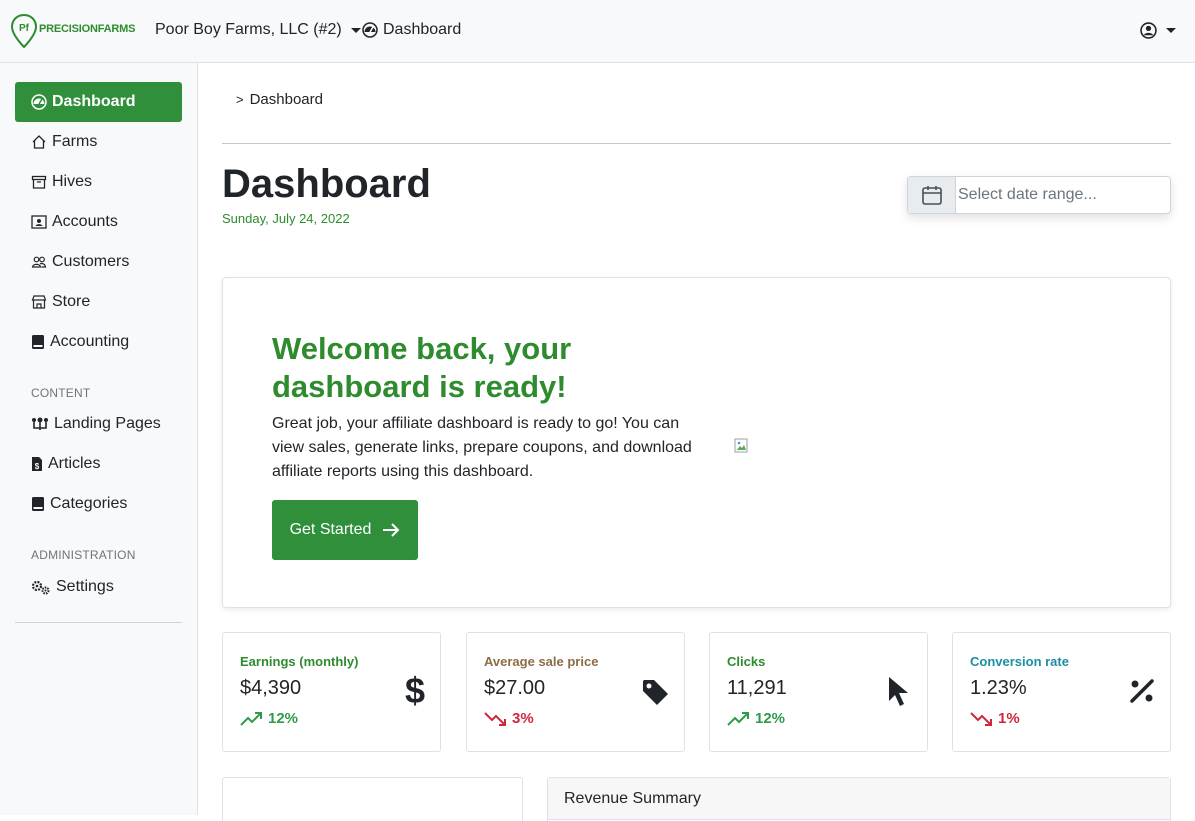 This screenshot has width=1195, height=821. I want to click on cursor-icon, so click(898, 691).